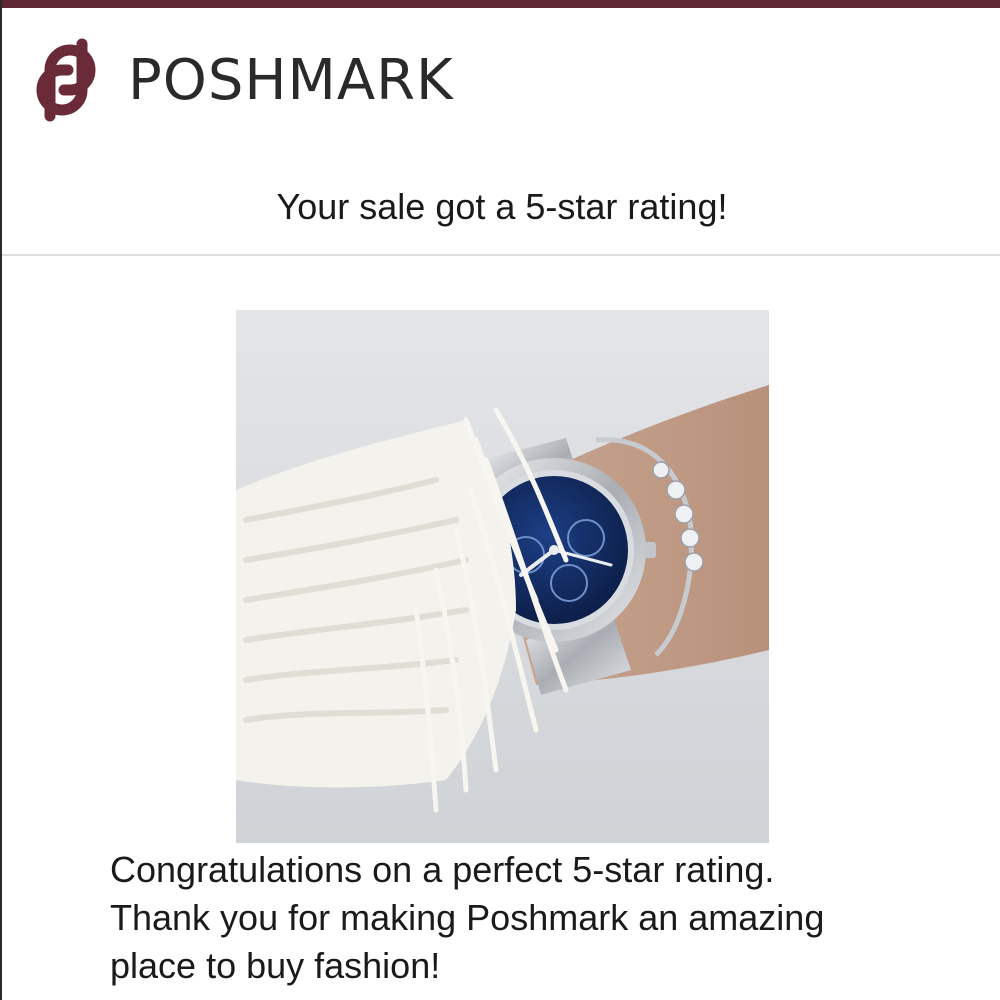  I want to click on brand-header: POSHMARK, so click(242, 80).